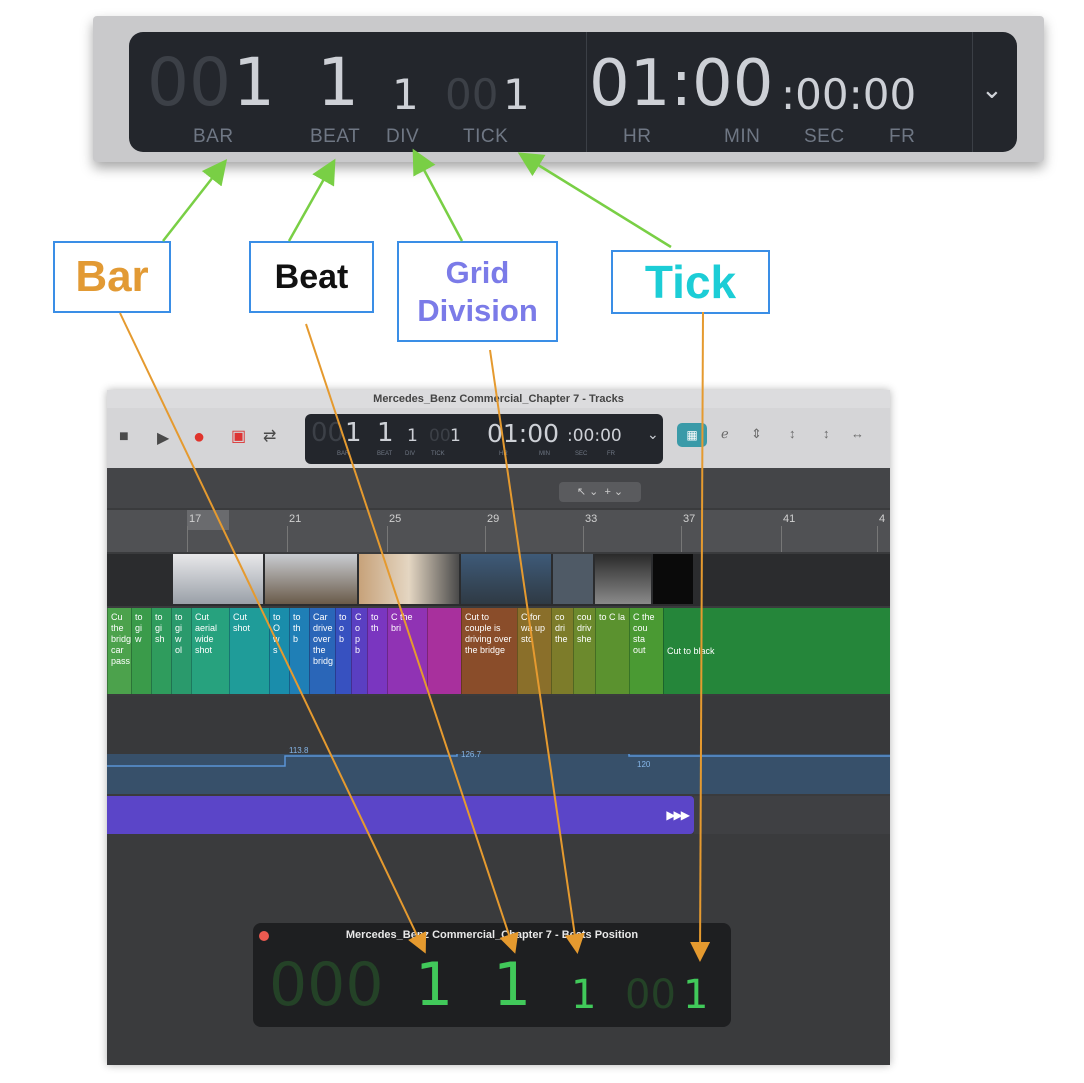  I want to click on arrow-tick-to-lcd, so click(594, 200).